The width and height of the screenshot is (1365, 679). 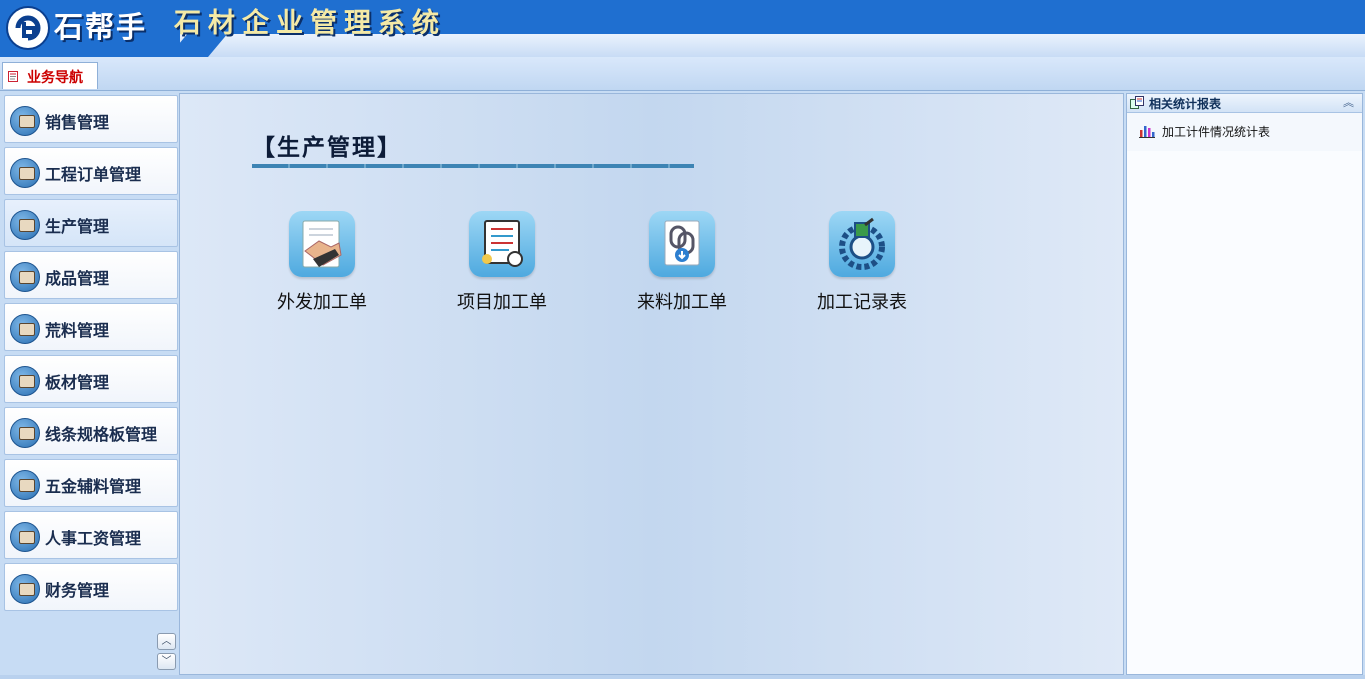 I want to click on sidebar-item-label: 板材管理, so click(x=77, y=382).